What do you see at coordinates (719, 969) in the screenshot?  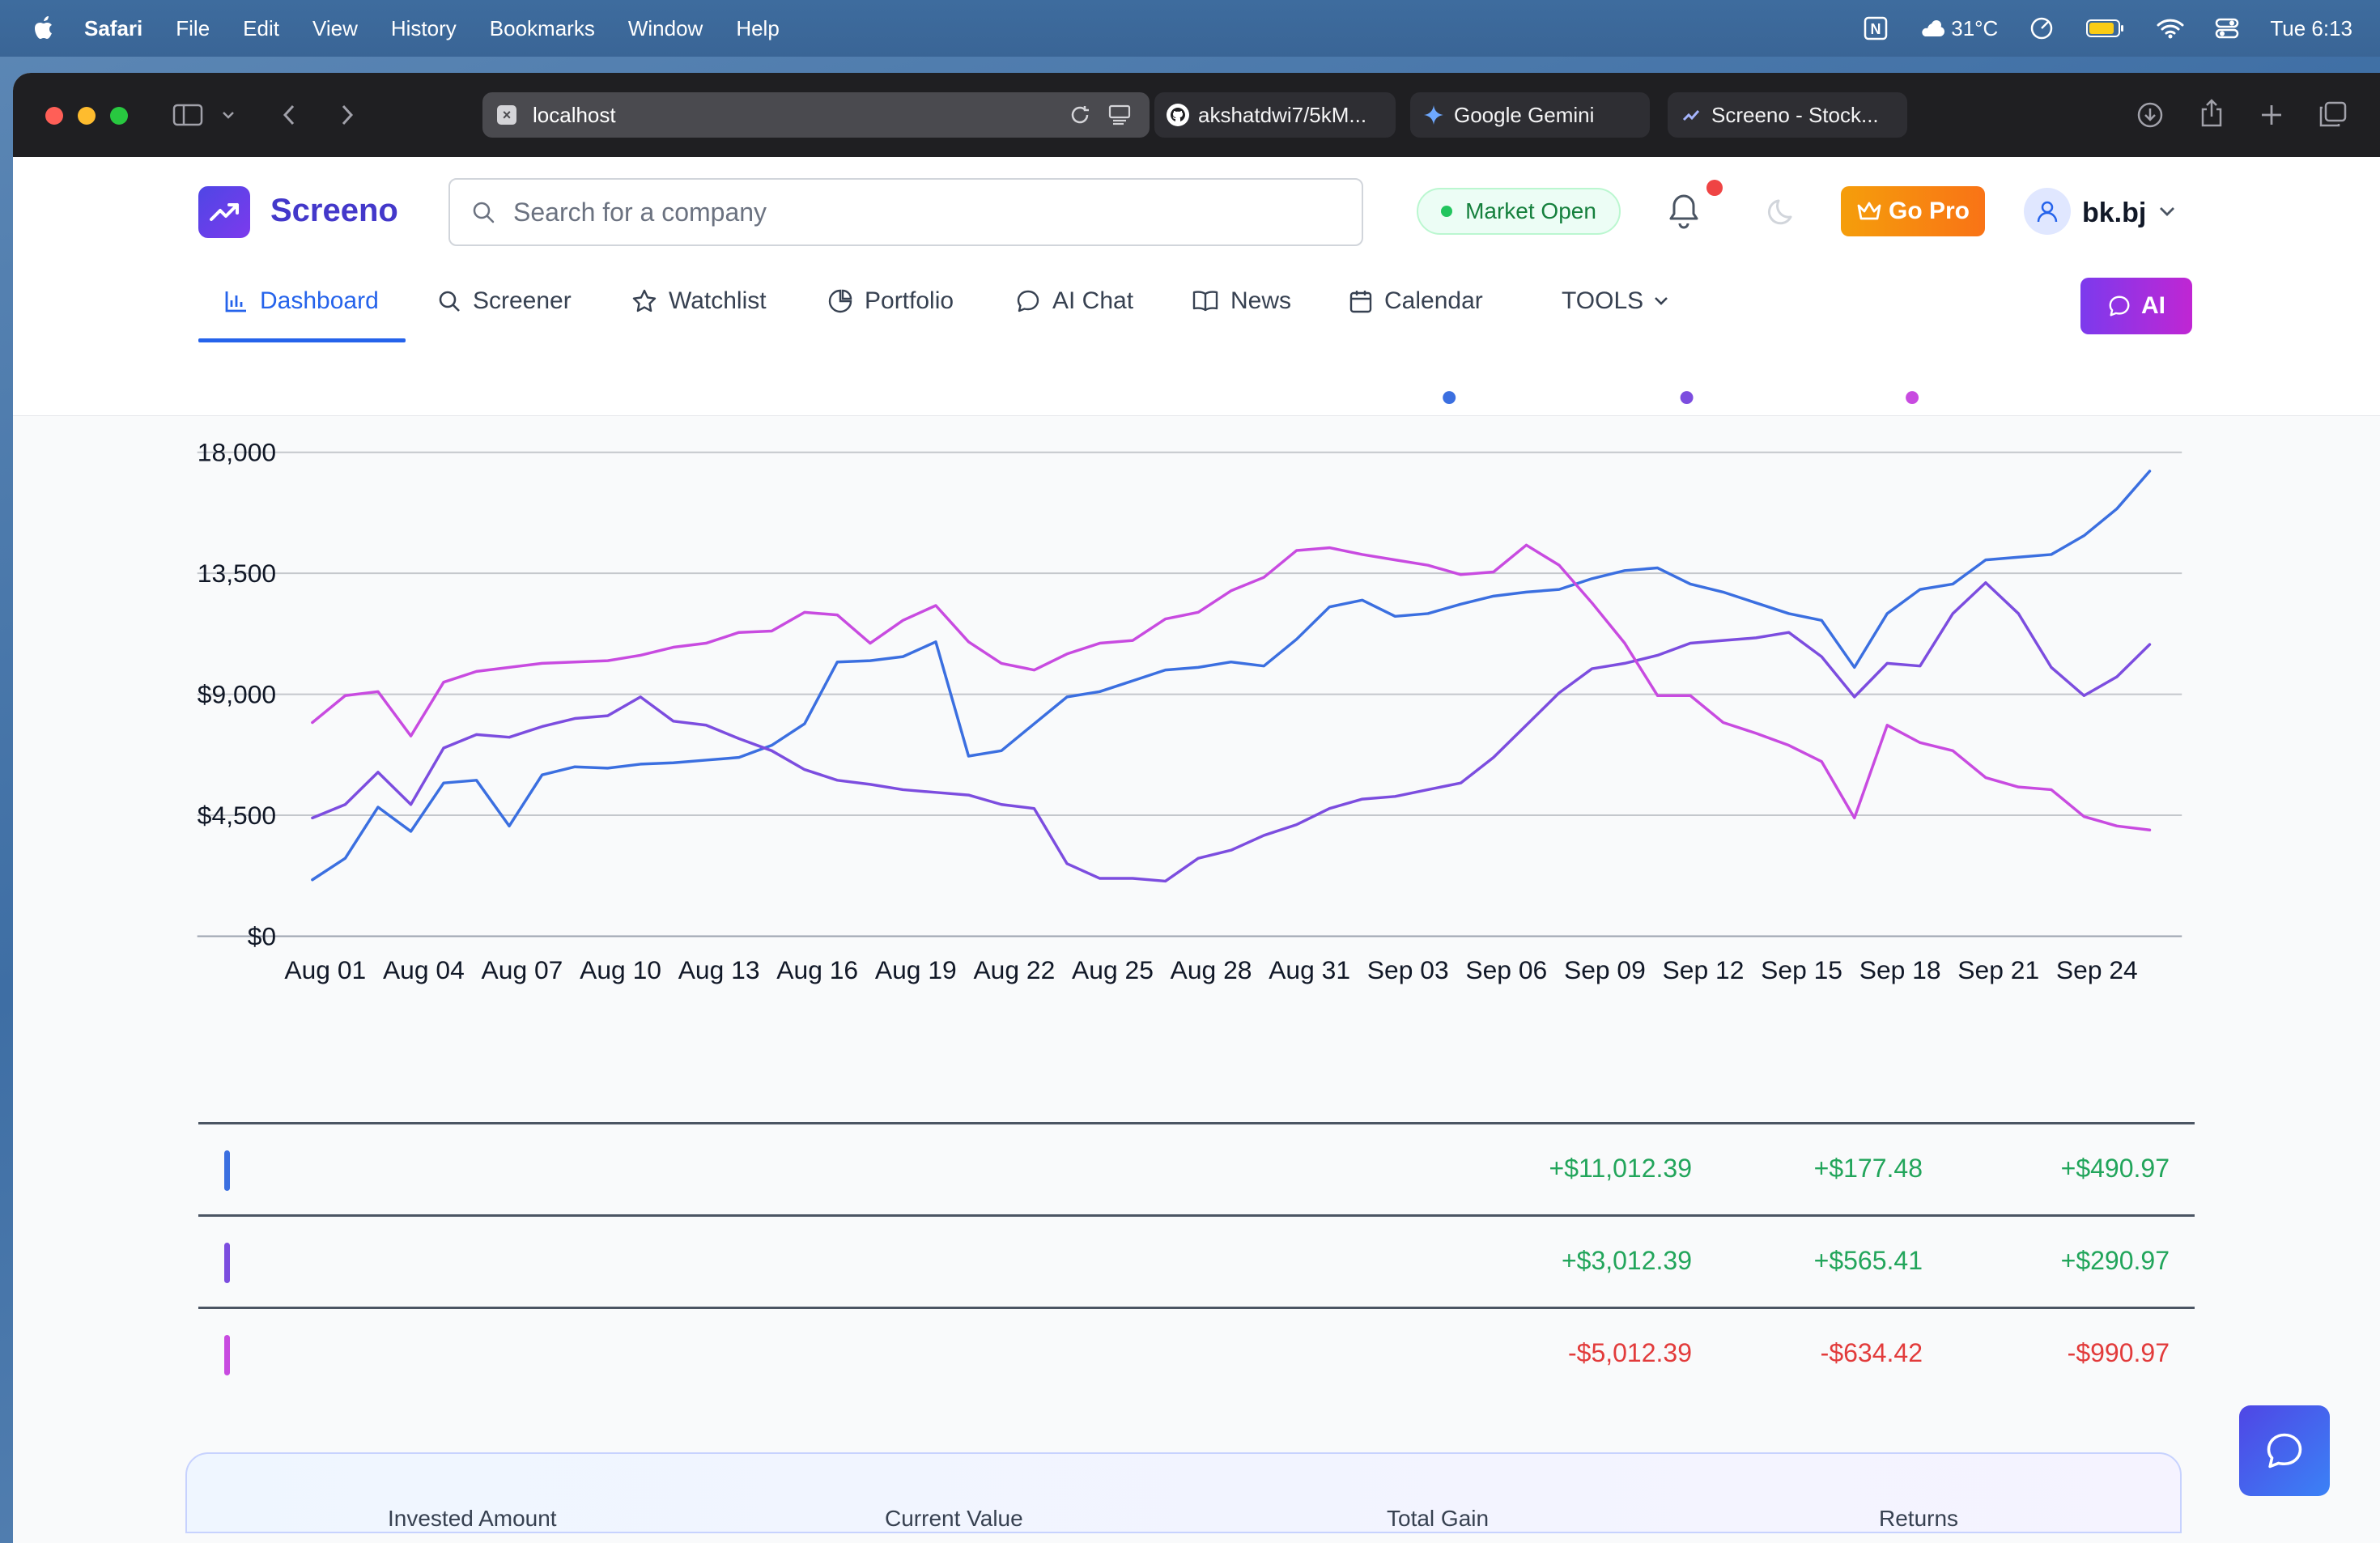 I see `x-tick-label: Aug 13` at bounding box center [719, 969].